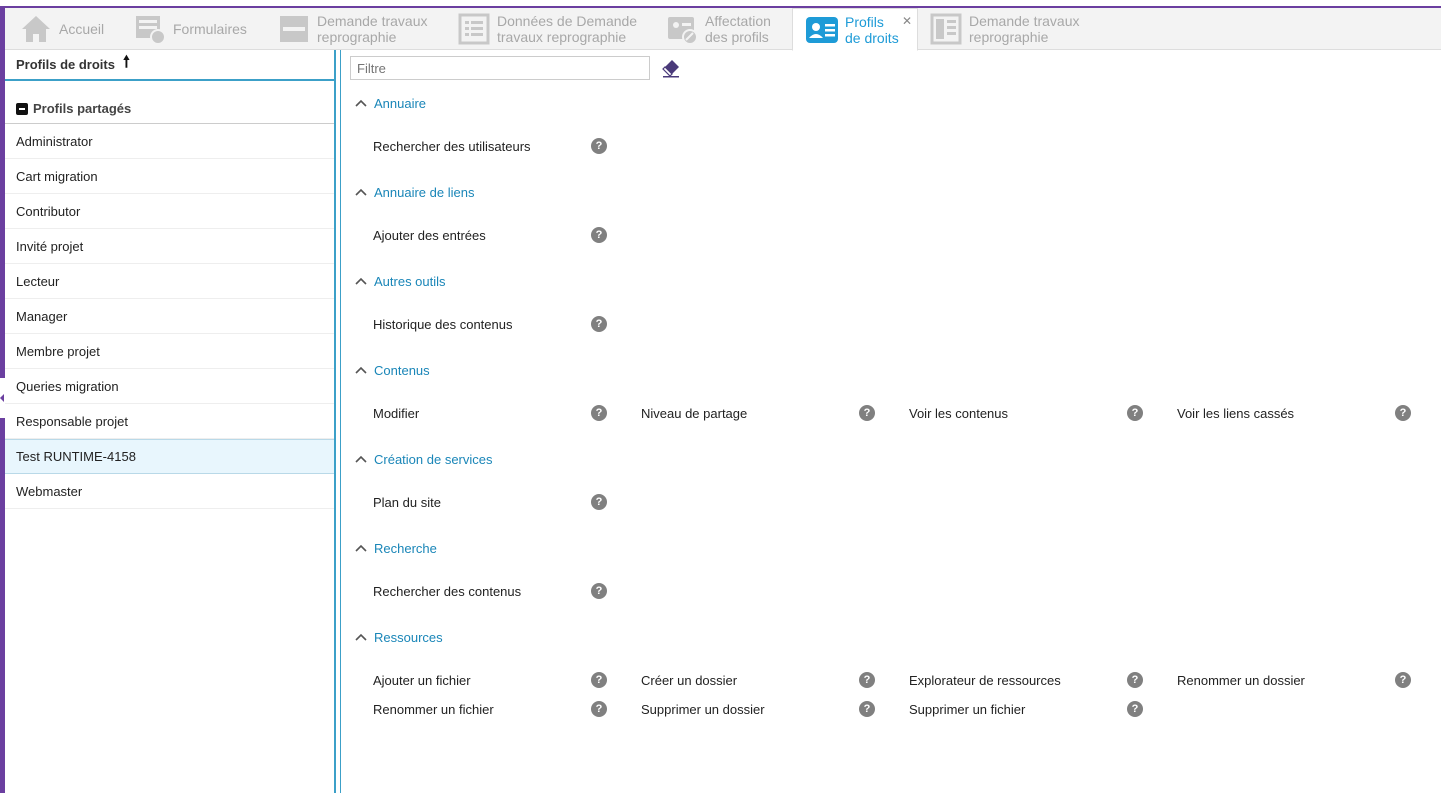 The width and height of the screenshot is (1441, 793). Describe the element at coordinates (433, 709) in the screenshot. I see `right-label: Renommer un fichier` at that location.